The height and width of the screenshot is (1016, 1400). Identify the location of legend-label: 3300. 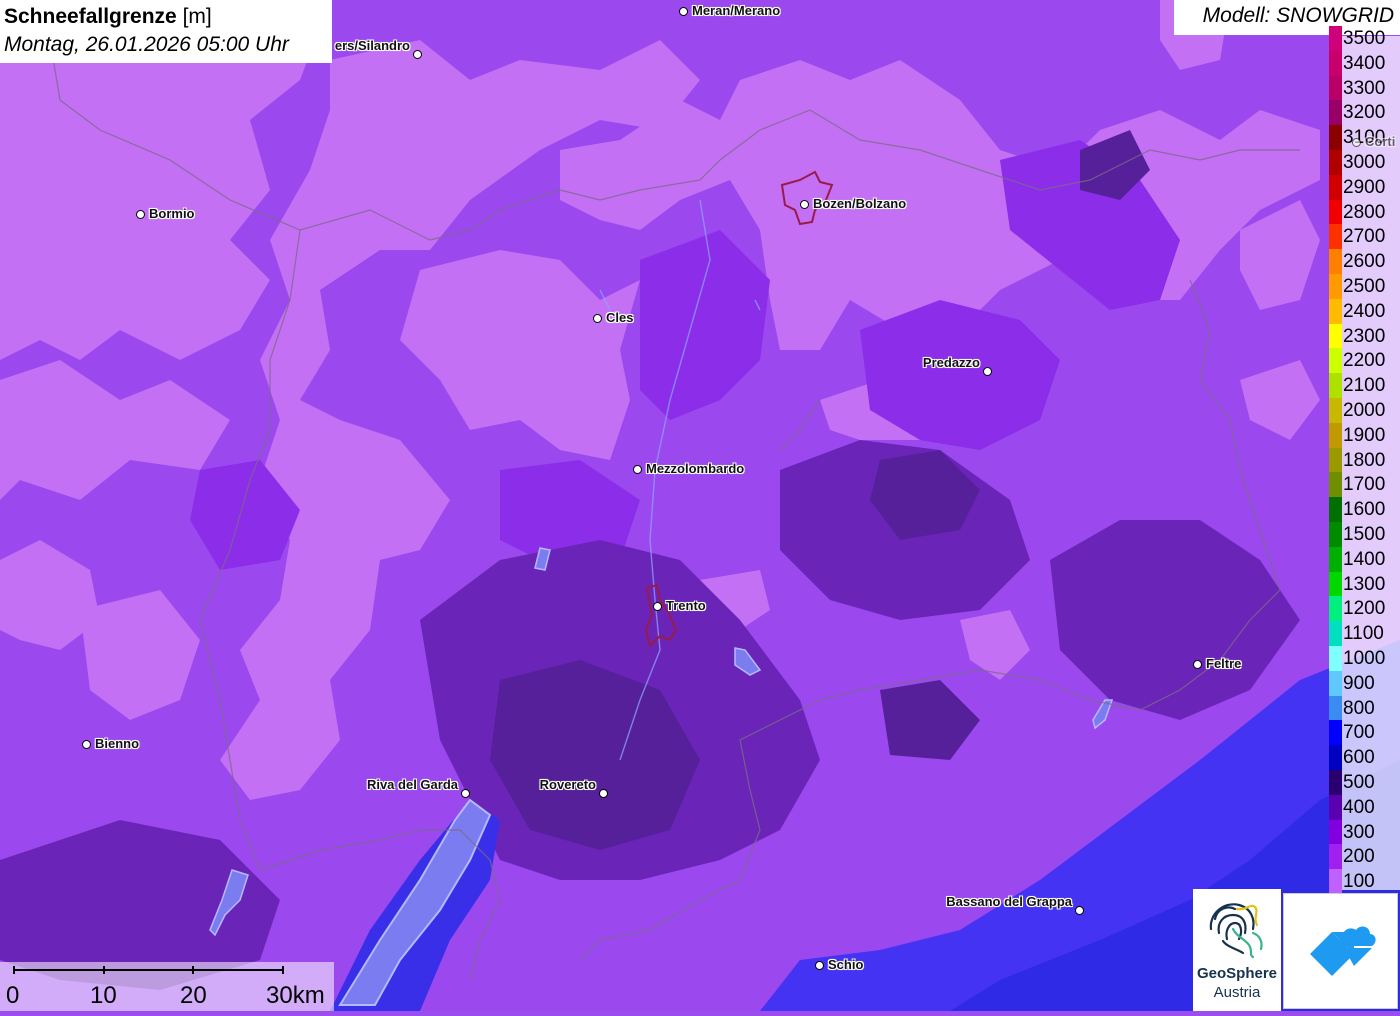
(1364, 88).